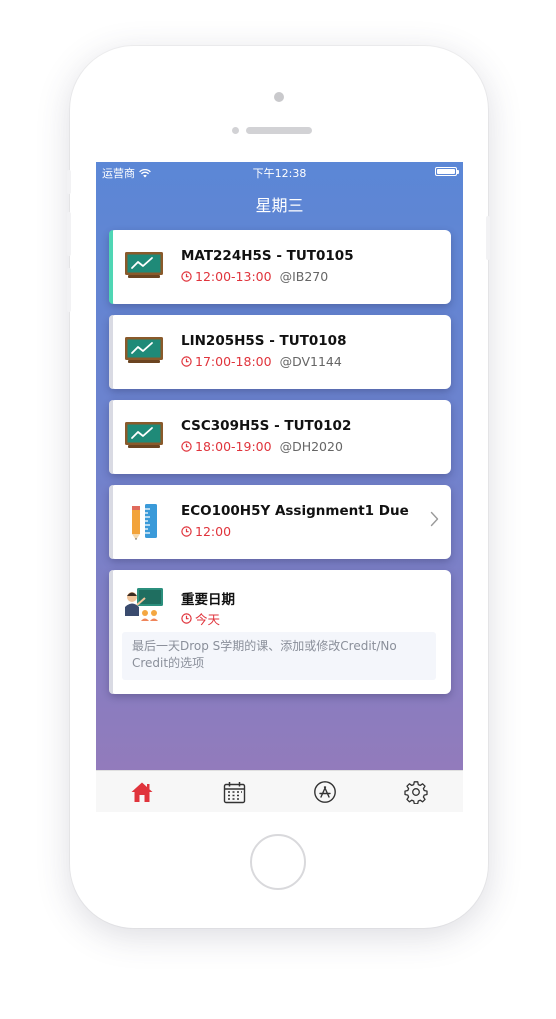 The height and width of the screenshot is (1019, 556). What do you see at coordinates (310, 361) in the screenshot?
I see `course-location: @DV1144` at bounding box center [310, 361].